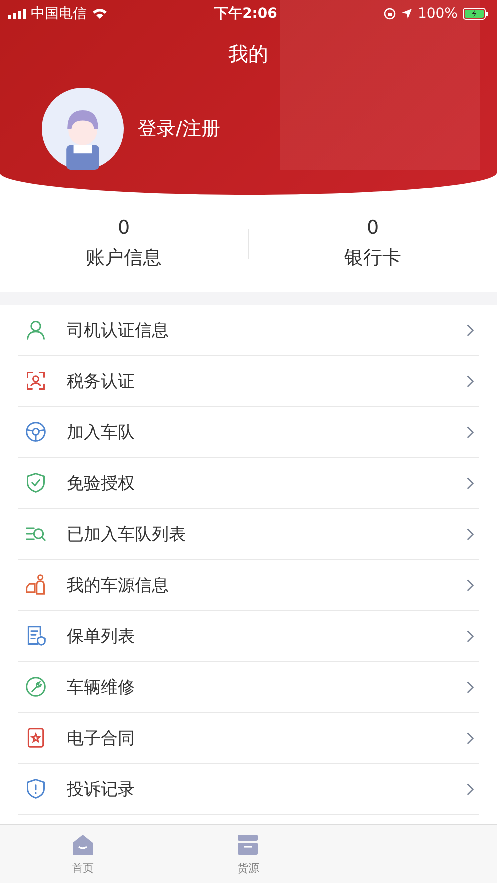  Describe the element at coordinates (36, 432) in the screenshot. I see `steering-wheel-icon` at that location.